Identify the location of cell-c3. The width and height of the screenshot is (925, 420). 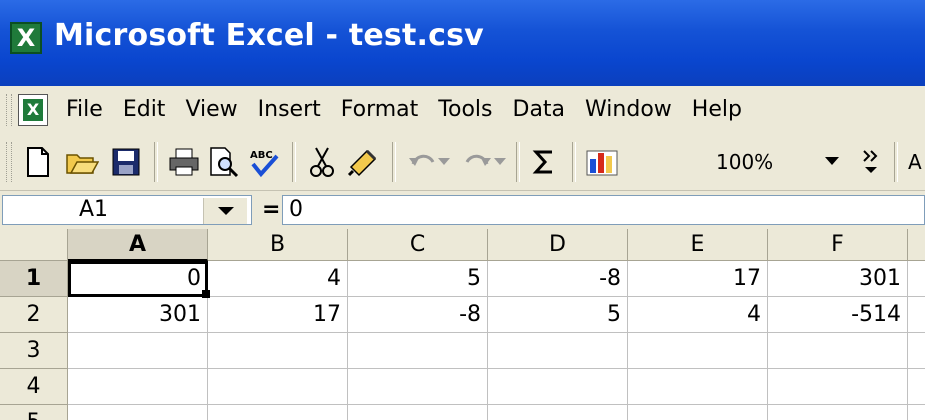
(418, 351).